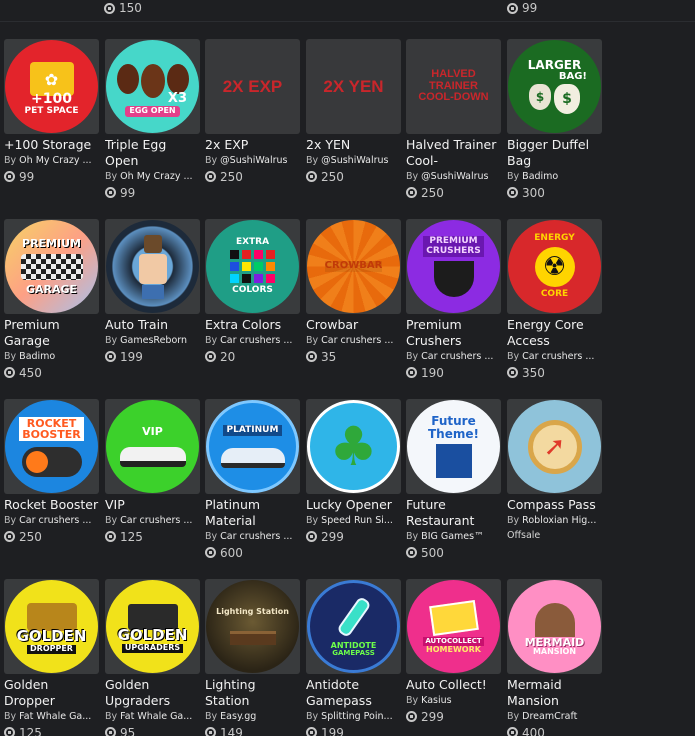  I want to click on gamepass-title: Golden Dropper, so click(51, 693).